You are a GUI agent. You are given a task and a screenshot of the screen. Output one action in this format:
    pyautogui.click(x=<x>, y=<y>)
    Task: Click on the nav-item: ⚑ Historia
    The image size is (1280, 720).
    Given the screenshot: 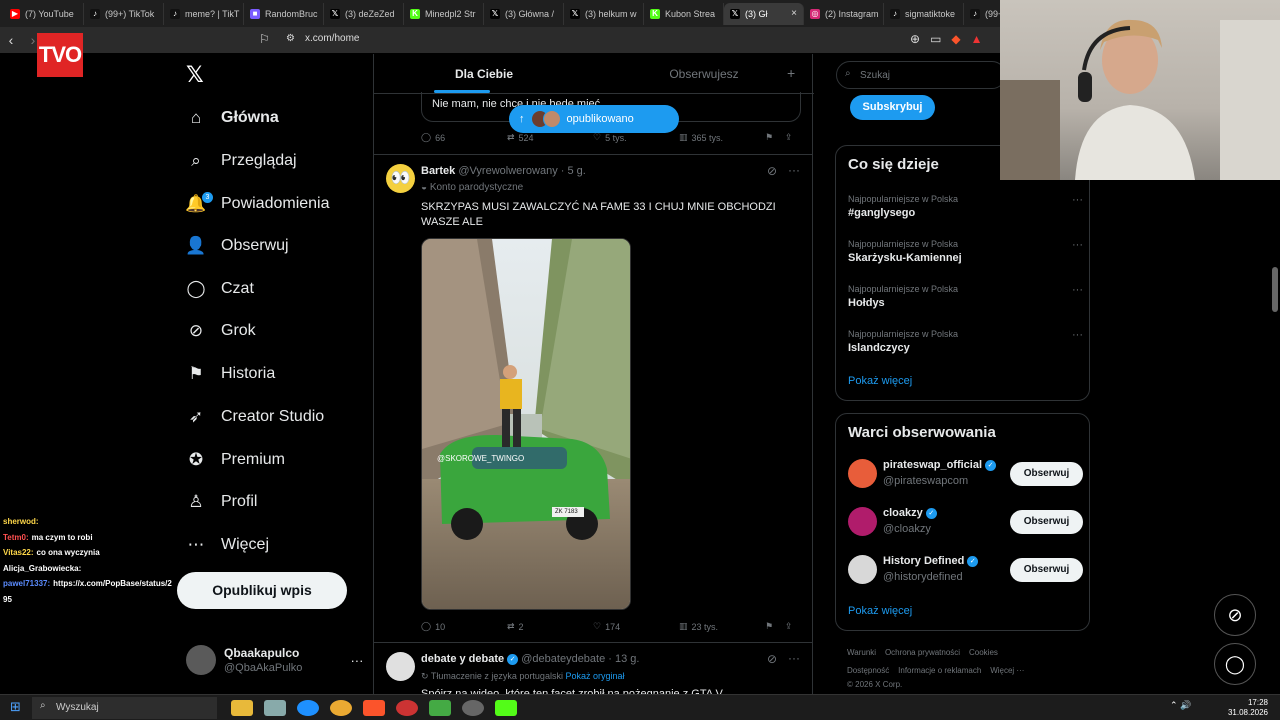 What is the action you would take?
    pyautogui.click(x=230, y=374)
    